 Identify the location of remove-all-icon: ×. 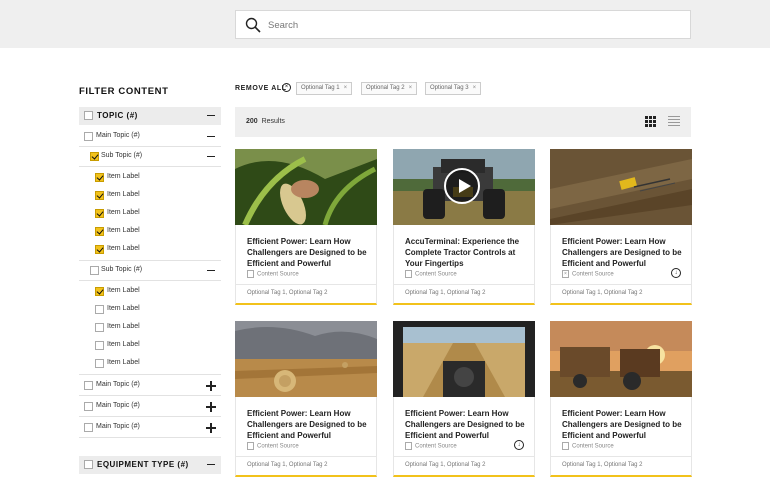
(286, 87).